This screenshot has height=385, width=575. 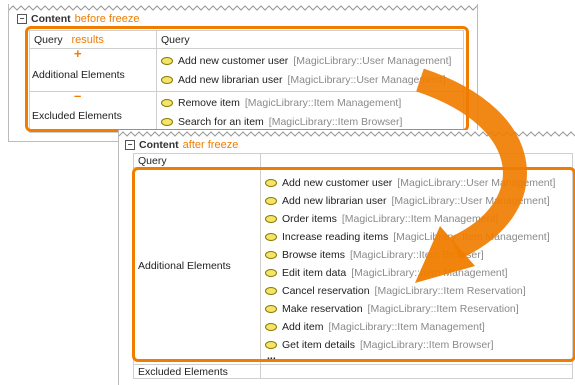 What do you see at coordinates (416, 371) in the screenshot?
I see `excluded-items-cell` at bounding box center [416, 371].